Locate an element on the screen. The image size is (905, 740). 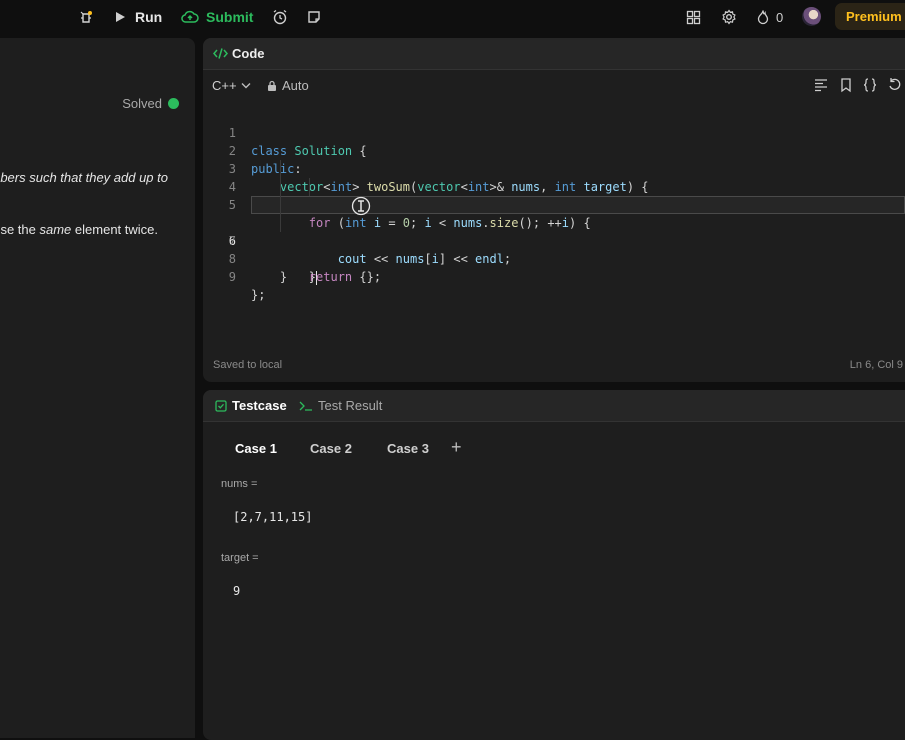
case-tab-3: Case 3 is located at coordinates (408, 448).